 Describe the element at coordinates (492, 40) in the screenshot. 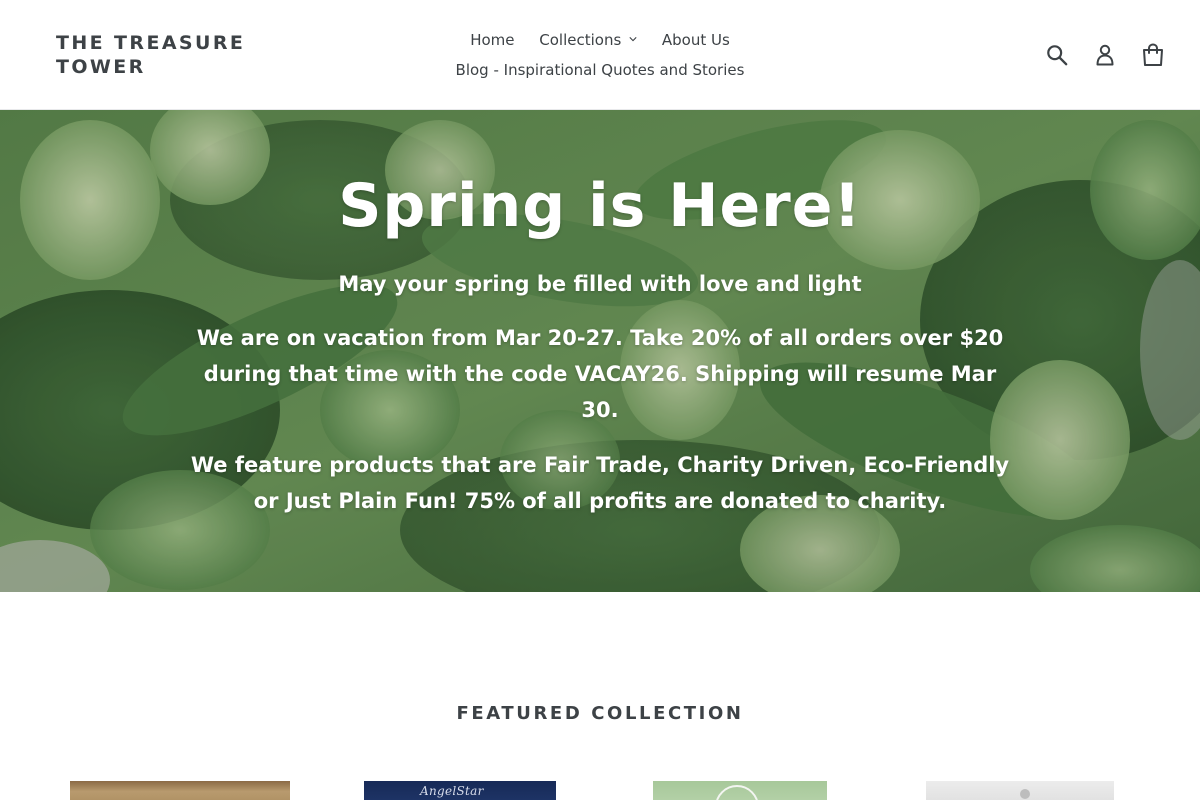

I see `nav-home: Home` at that location.